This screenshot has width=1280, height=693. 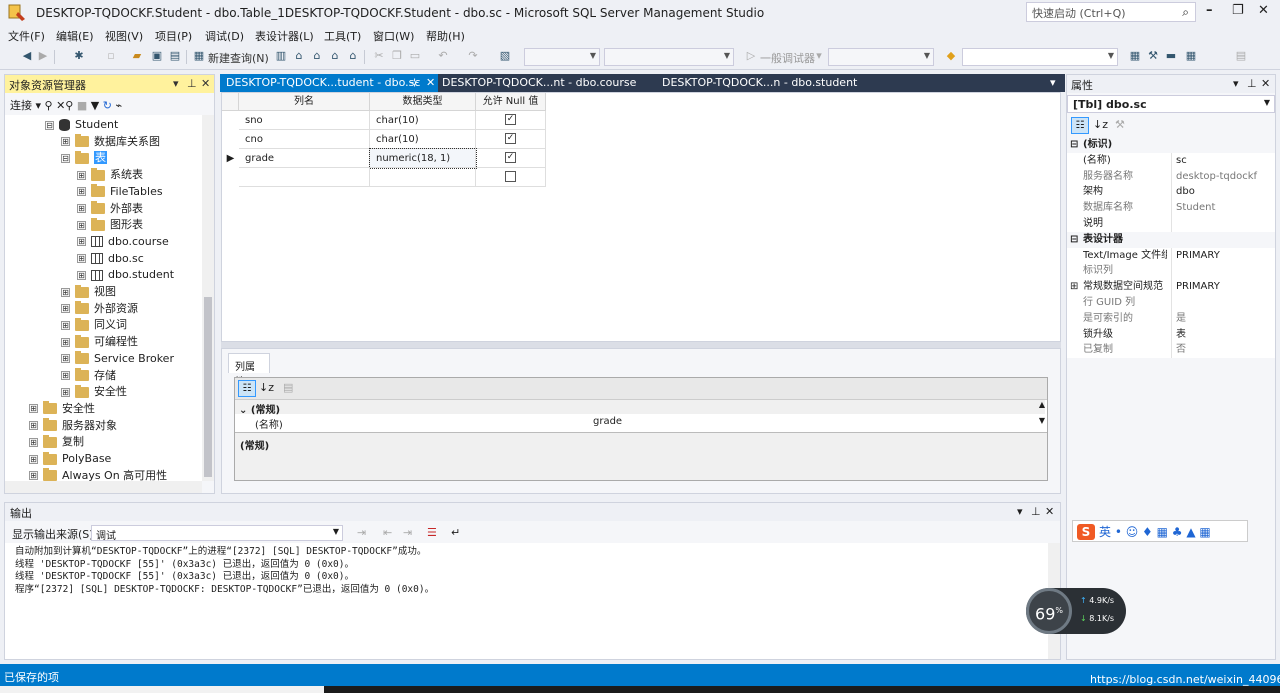 What do you see at coordinates (329, 83) in the screenshot?
I see `tab-dbo-sc: DESKTOP-TQDOCK...tudent - dbo.sc ⊹ ✕` at bounding box center [329, 83].